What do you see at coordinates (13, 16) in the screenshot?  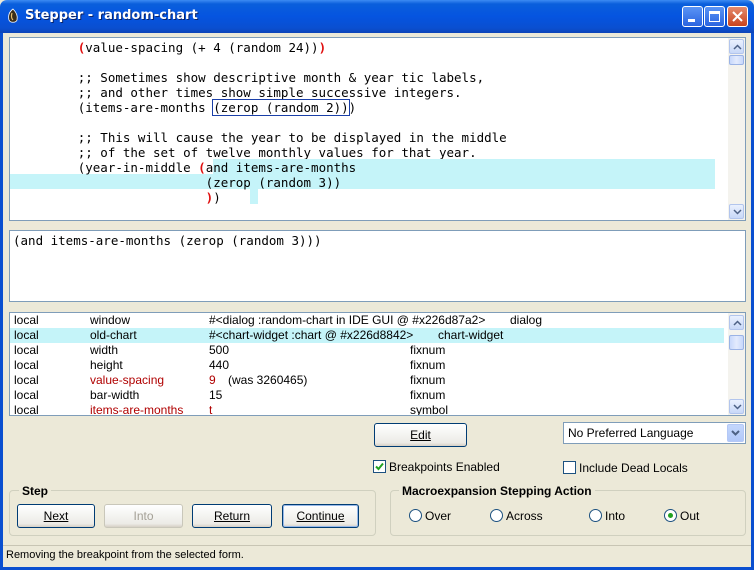 I see `lisp-app-icon` at bounding box center [13, 16].